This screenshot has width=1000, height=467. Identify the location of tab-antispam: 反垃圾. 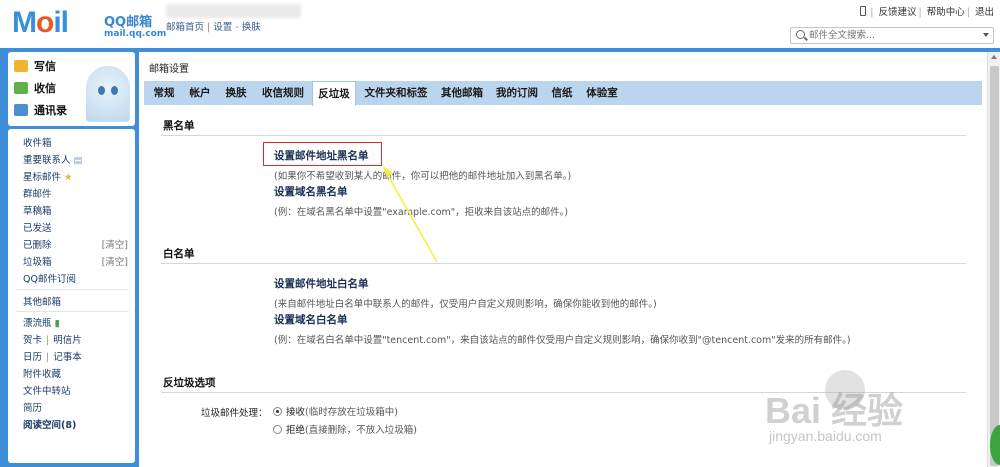
(334, 93).